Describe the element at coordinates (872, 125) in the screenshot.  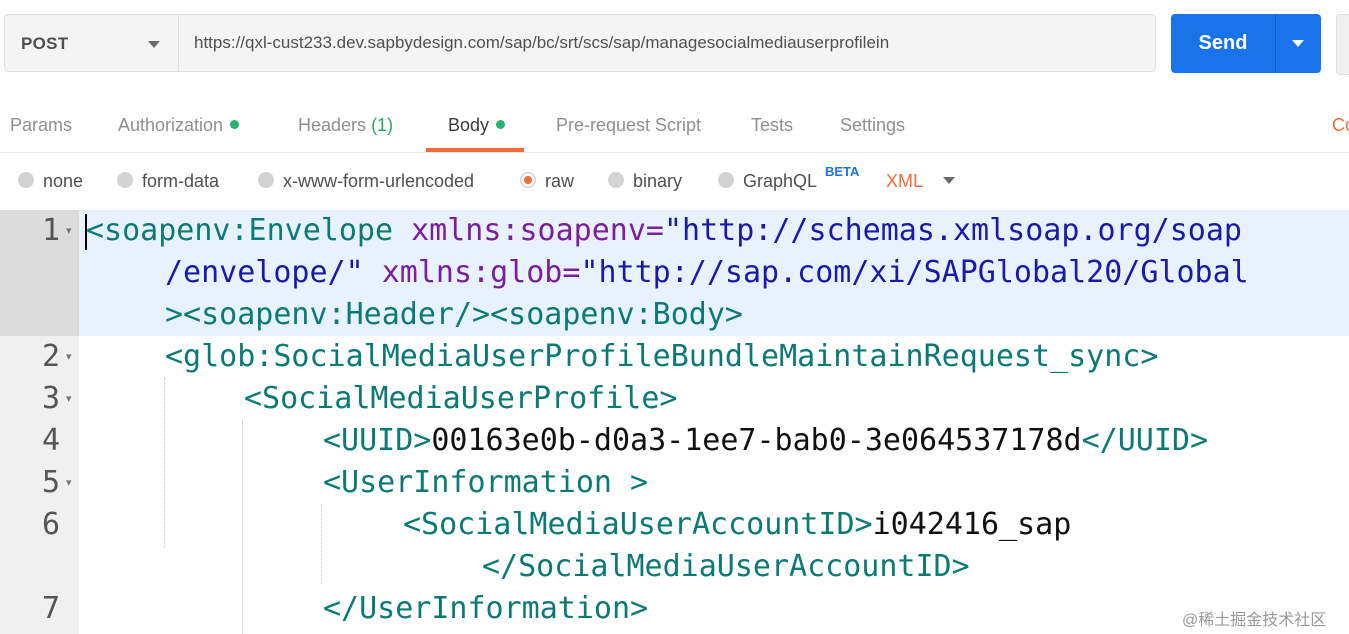
I see `tab-settings: Settings` at that location.